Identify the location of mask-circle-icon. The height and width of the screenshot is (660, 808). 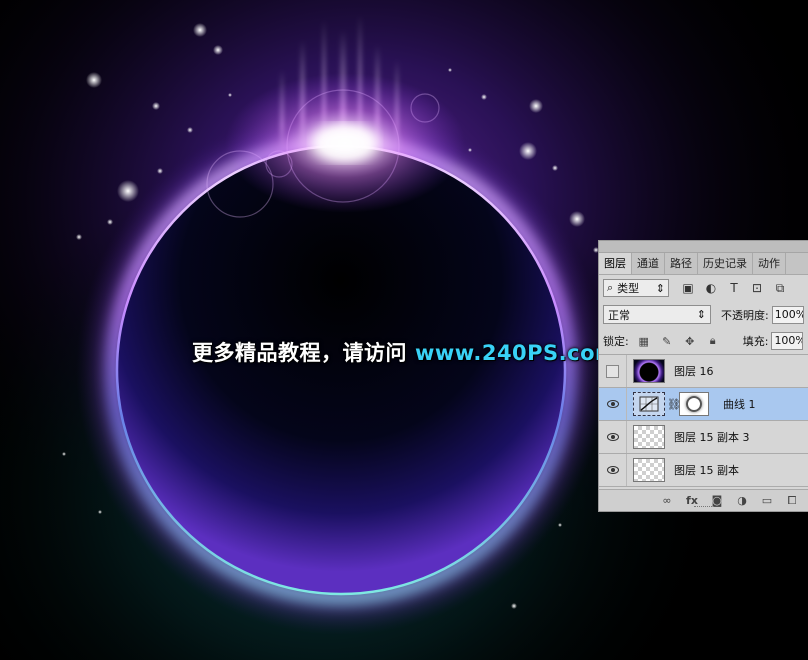
(694, 404).